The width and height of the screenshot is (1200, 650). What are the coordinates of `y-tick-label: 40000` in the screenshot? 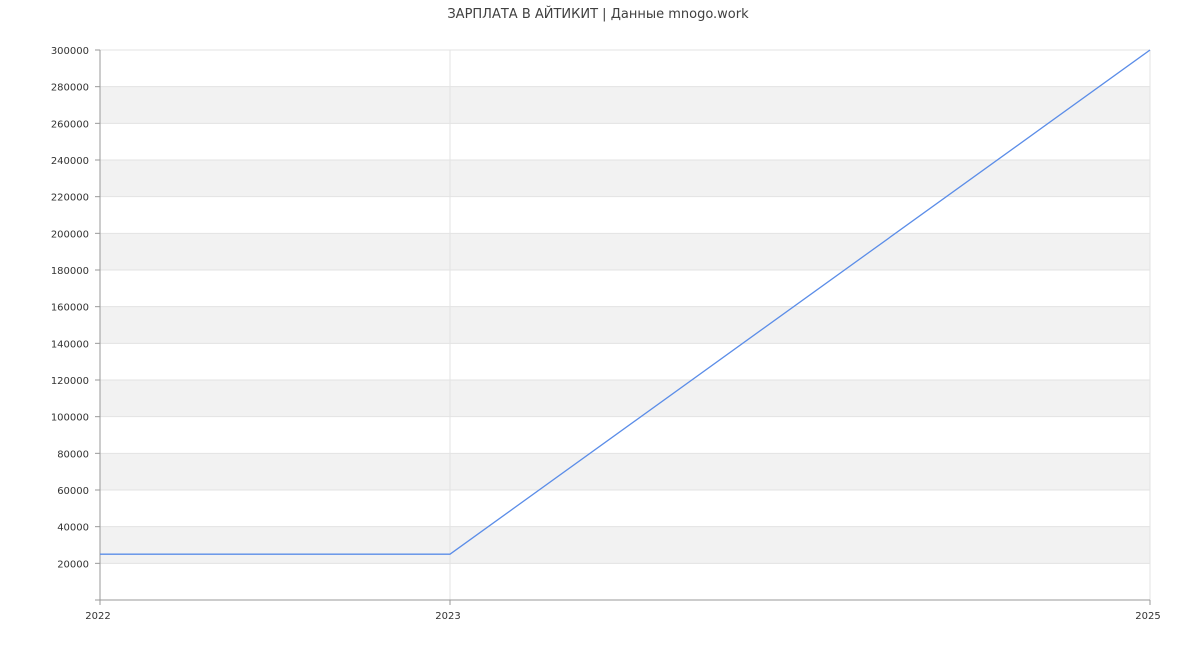 It's located at (73, 528).